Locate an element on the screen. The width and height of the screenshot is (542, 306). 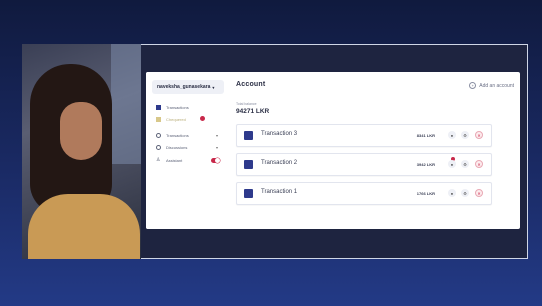
transaction-card: Transaction 2 3942 LKR ● ⚙ ✕ is located at coordinates (364, 164).